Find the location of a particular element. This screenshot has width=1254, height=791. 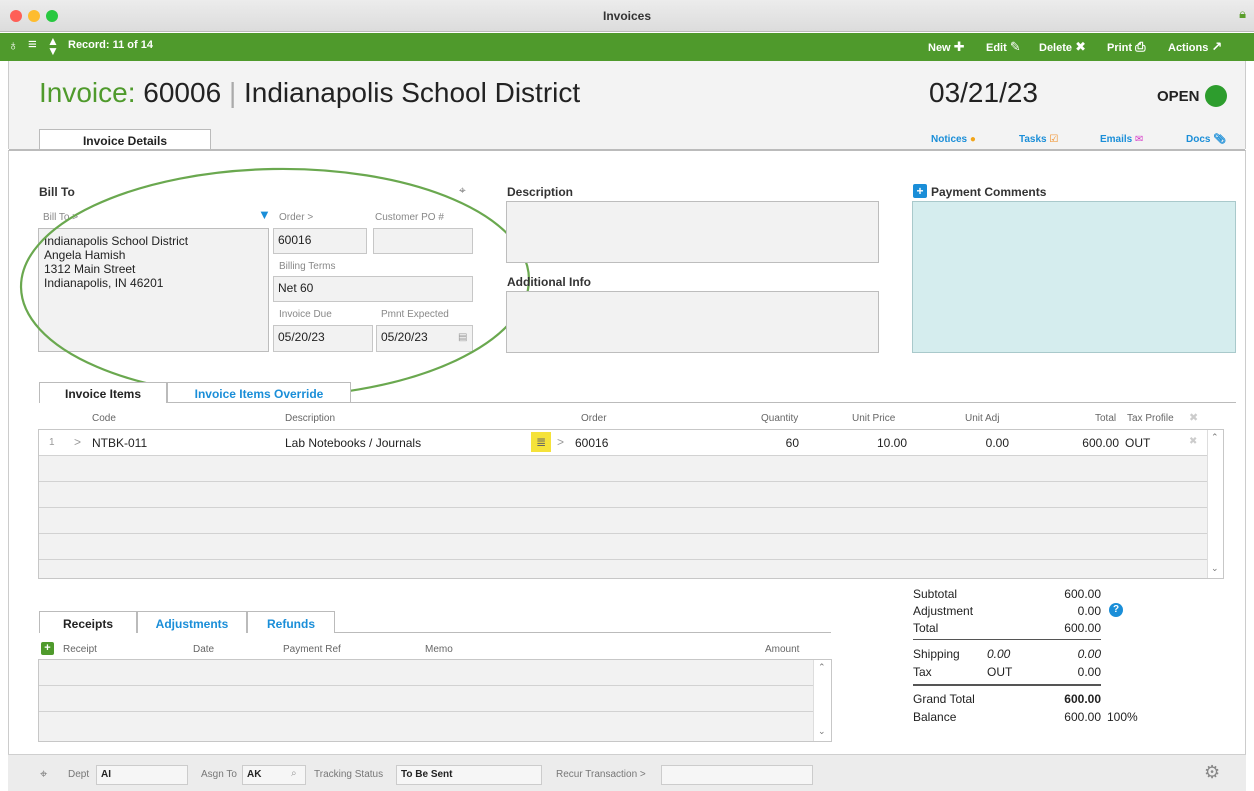

receipts-scrollbar: ⌃ ⌄ is located at coordinates (822, 700).